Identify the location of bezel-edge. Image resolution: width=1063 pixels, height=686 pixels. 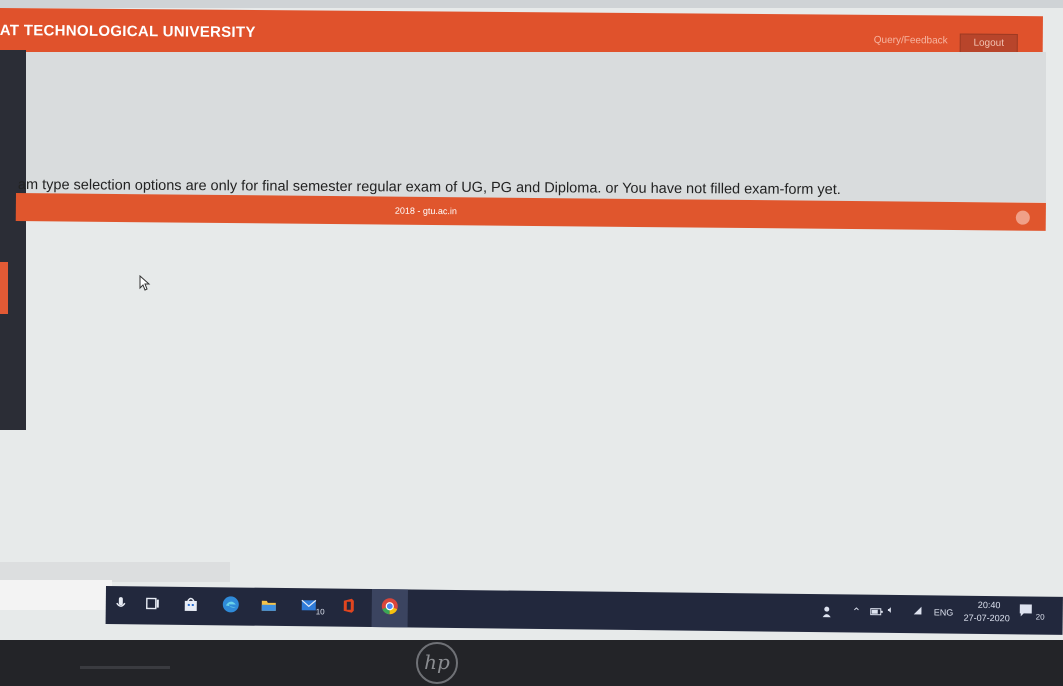
(125, 667).